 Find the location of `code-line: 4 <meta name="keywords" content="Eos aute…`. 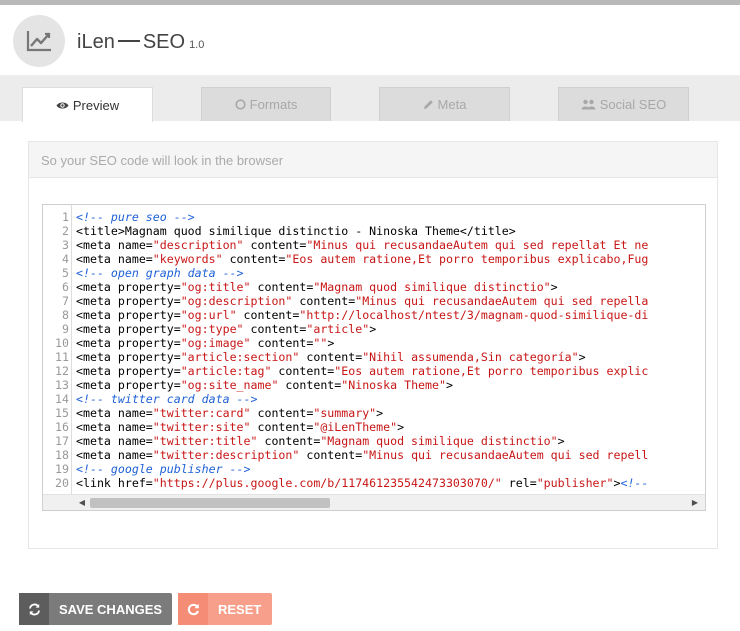

code-line: 4 <meta name="keywords" content="Eos aute… is located at coordinates (374, 259).